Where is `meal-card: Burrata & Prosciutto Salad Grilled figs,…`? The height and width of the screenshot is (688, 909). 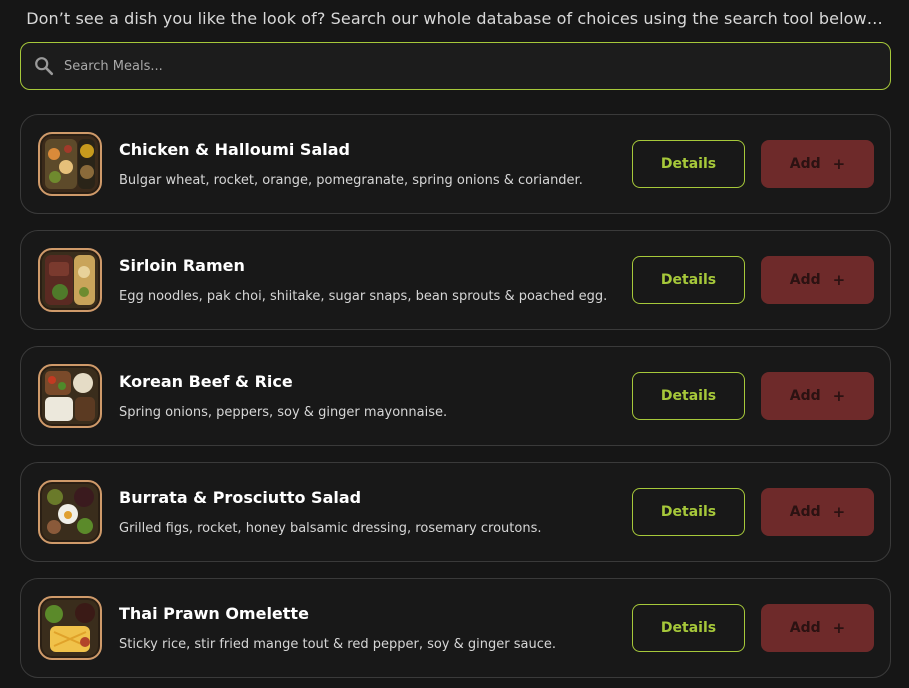 meal-card: Burrata & Prosciutto Salad Grilled figs,… is located at coordinates (455, 512).